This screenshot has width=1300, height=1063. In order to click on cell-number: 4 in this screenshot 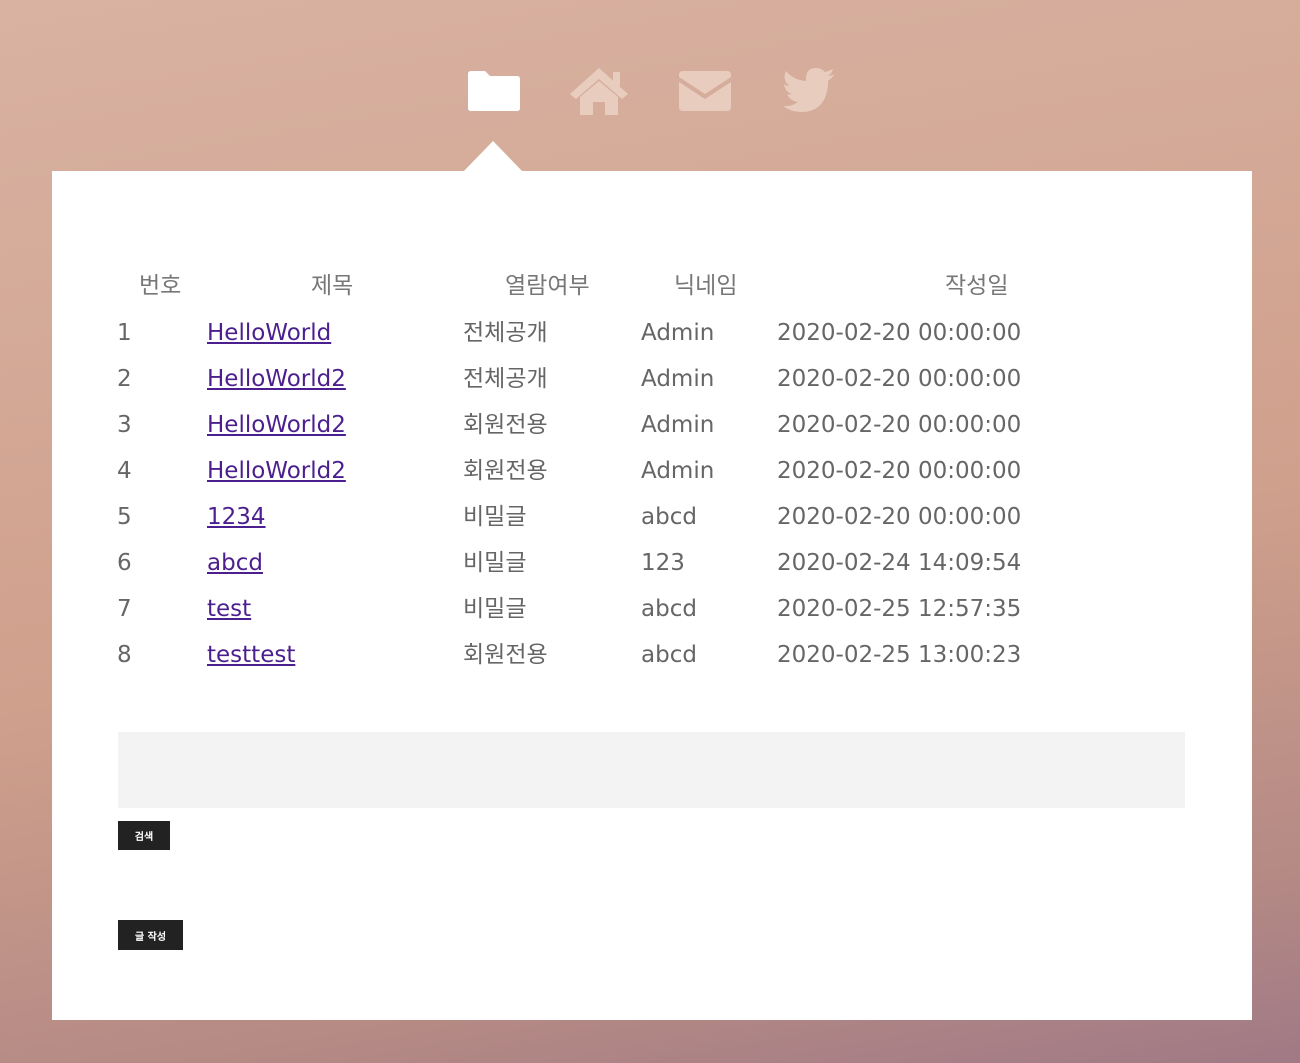, I will do `click(124, 471)`.